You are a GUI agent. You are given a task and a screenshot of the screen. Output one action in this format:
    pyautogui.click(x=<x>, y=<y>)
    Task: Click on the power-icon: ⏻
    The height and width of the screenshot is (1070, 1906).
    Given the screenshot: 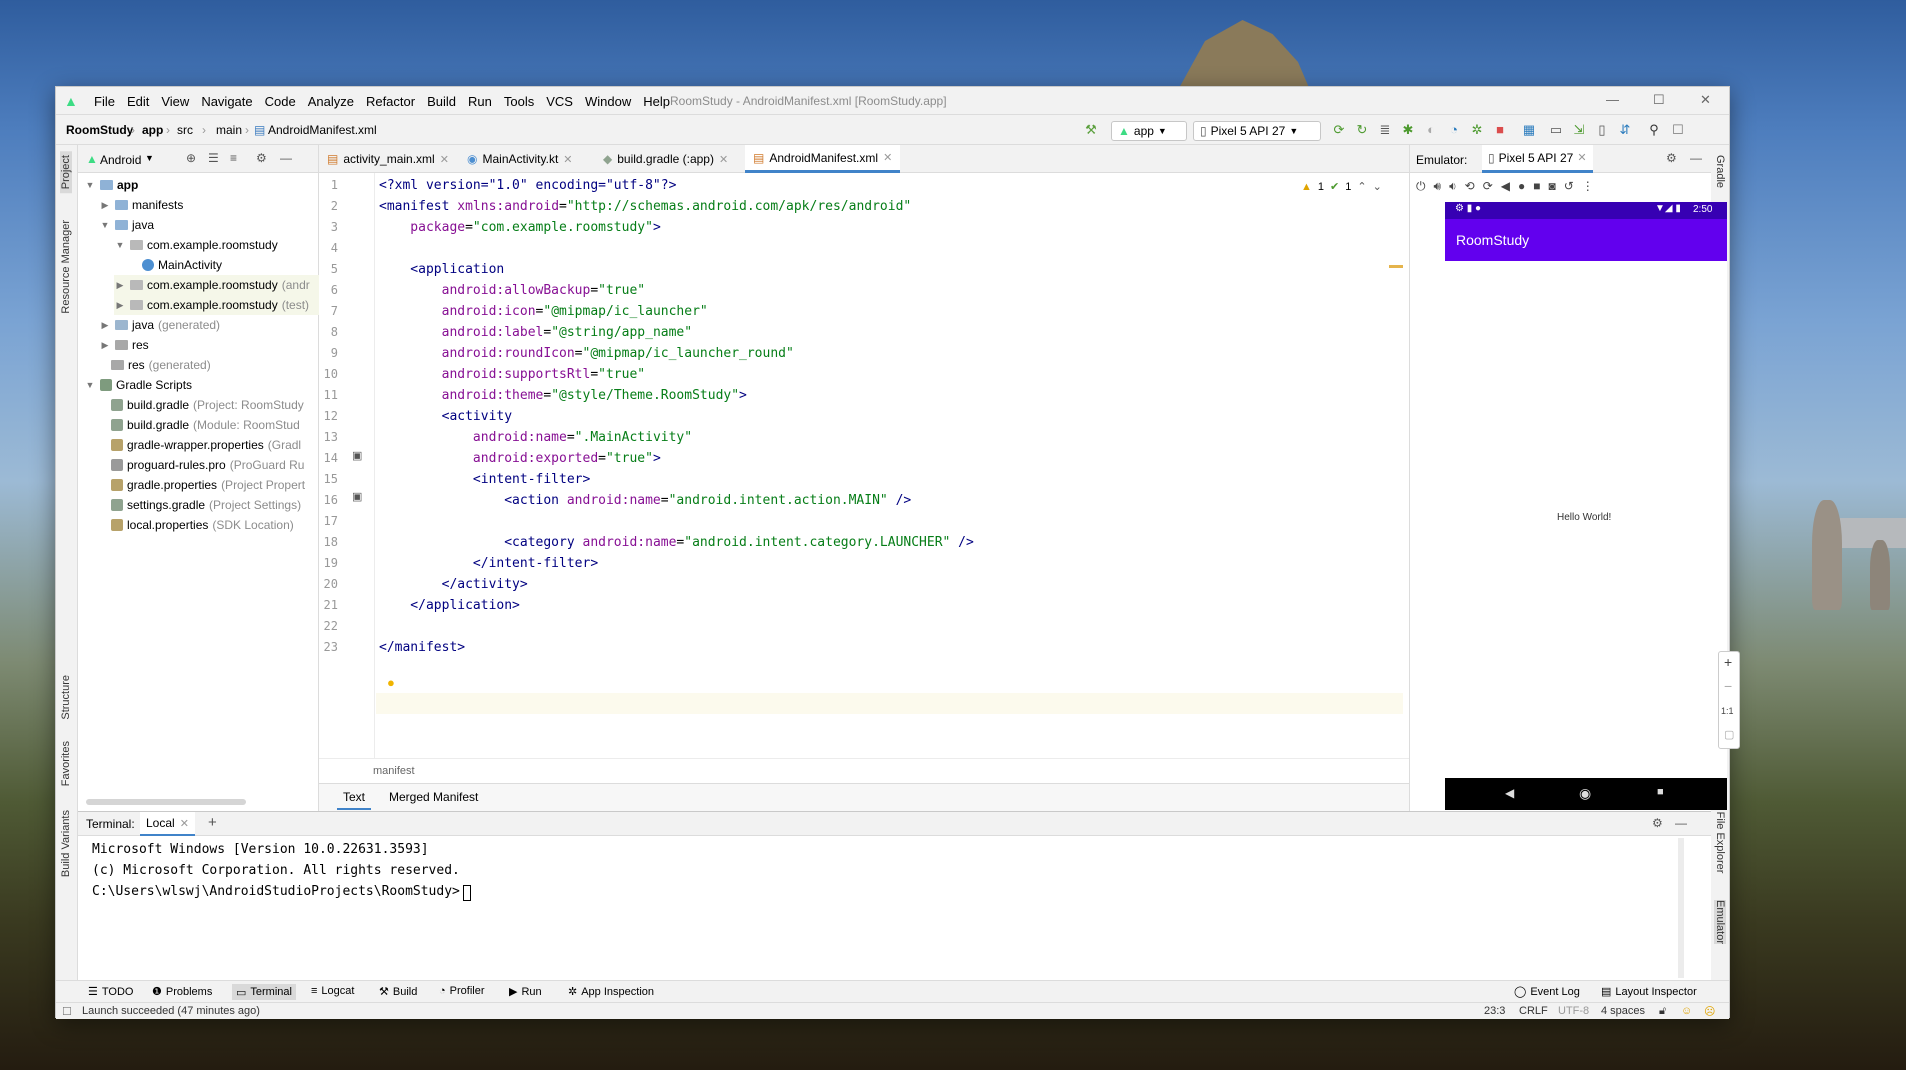 What is the action you would take?
    pyautogui.click(x=1421, y=186)
    